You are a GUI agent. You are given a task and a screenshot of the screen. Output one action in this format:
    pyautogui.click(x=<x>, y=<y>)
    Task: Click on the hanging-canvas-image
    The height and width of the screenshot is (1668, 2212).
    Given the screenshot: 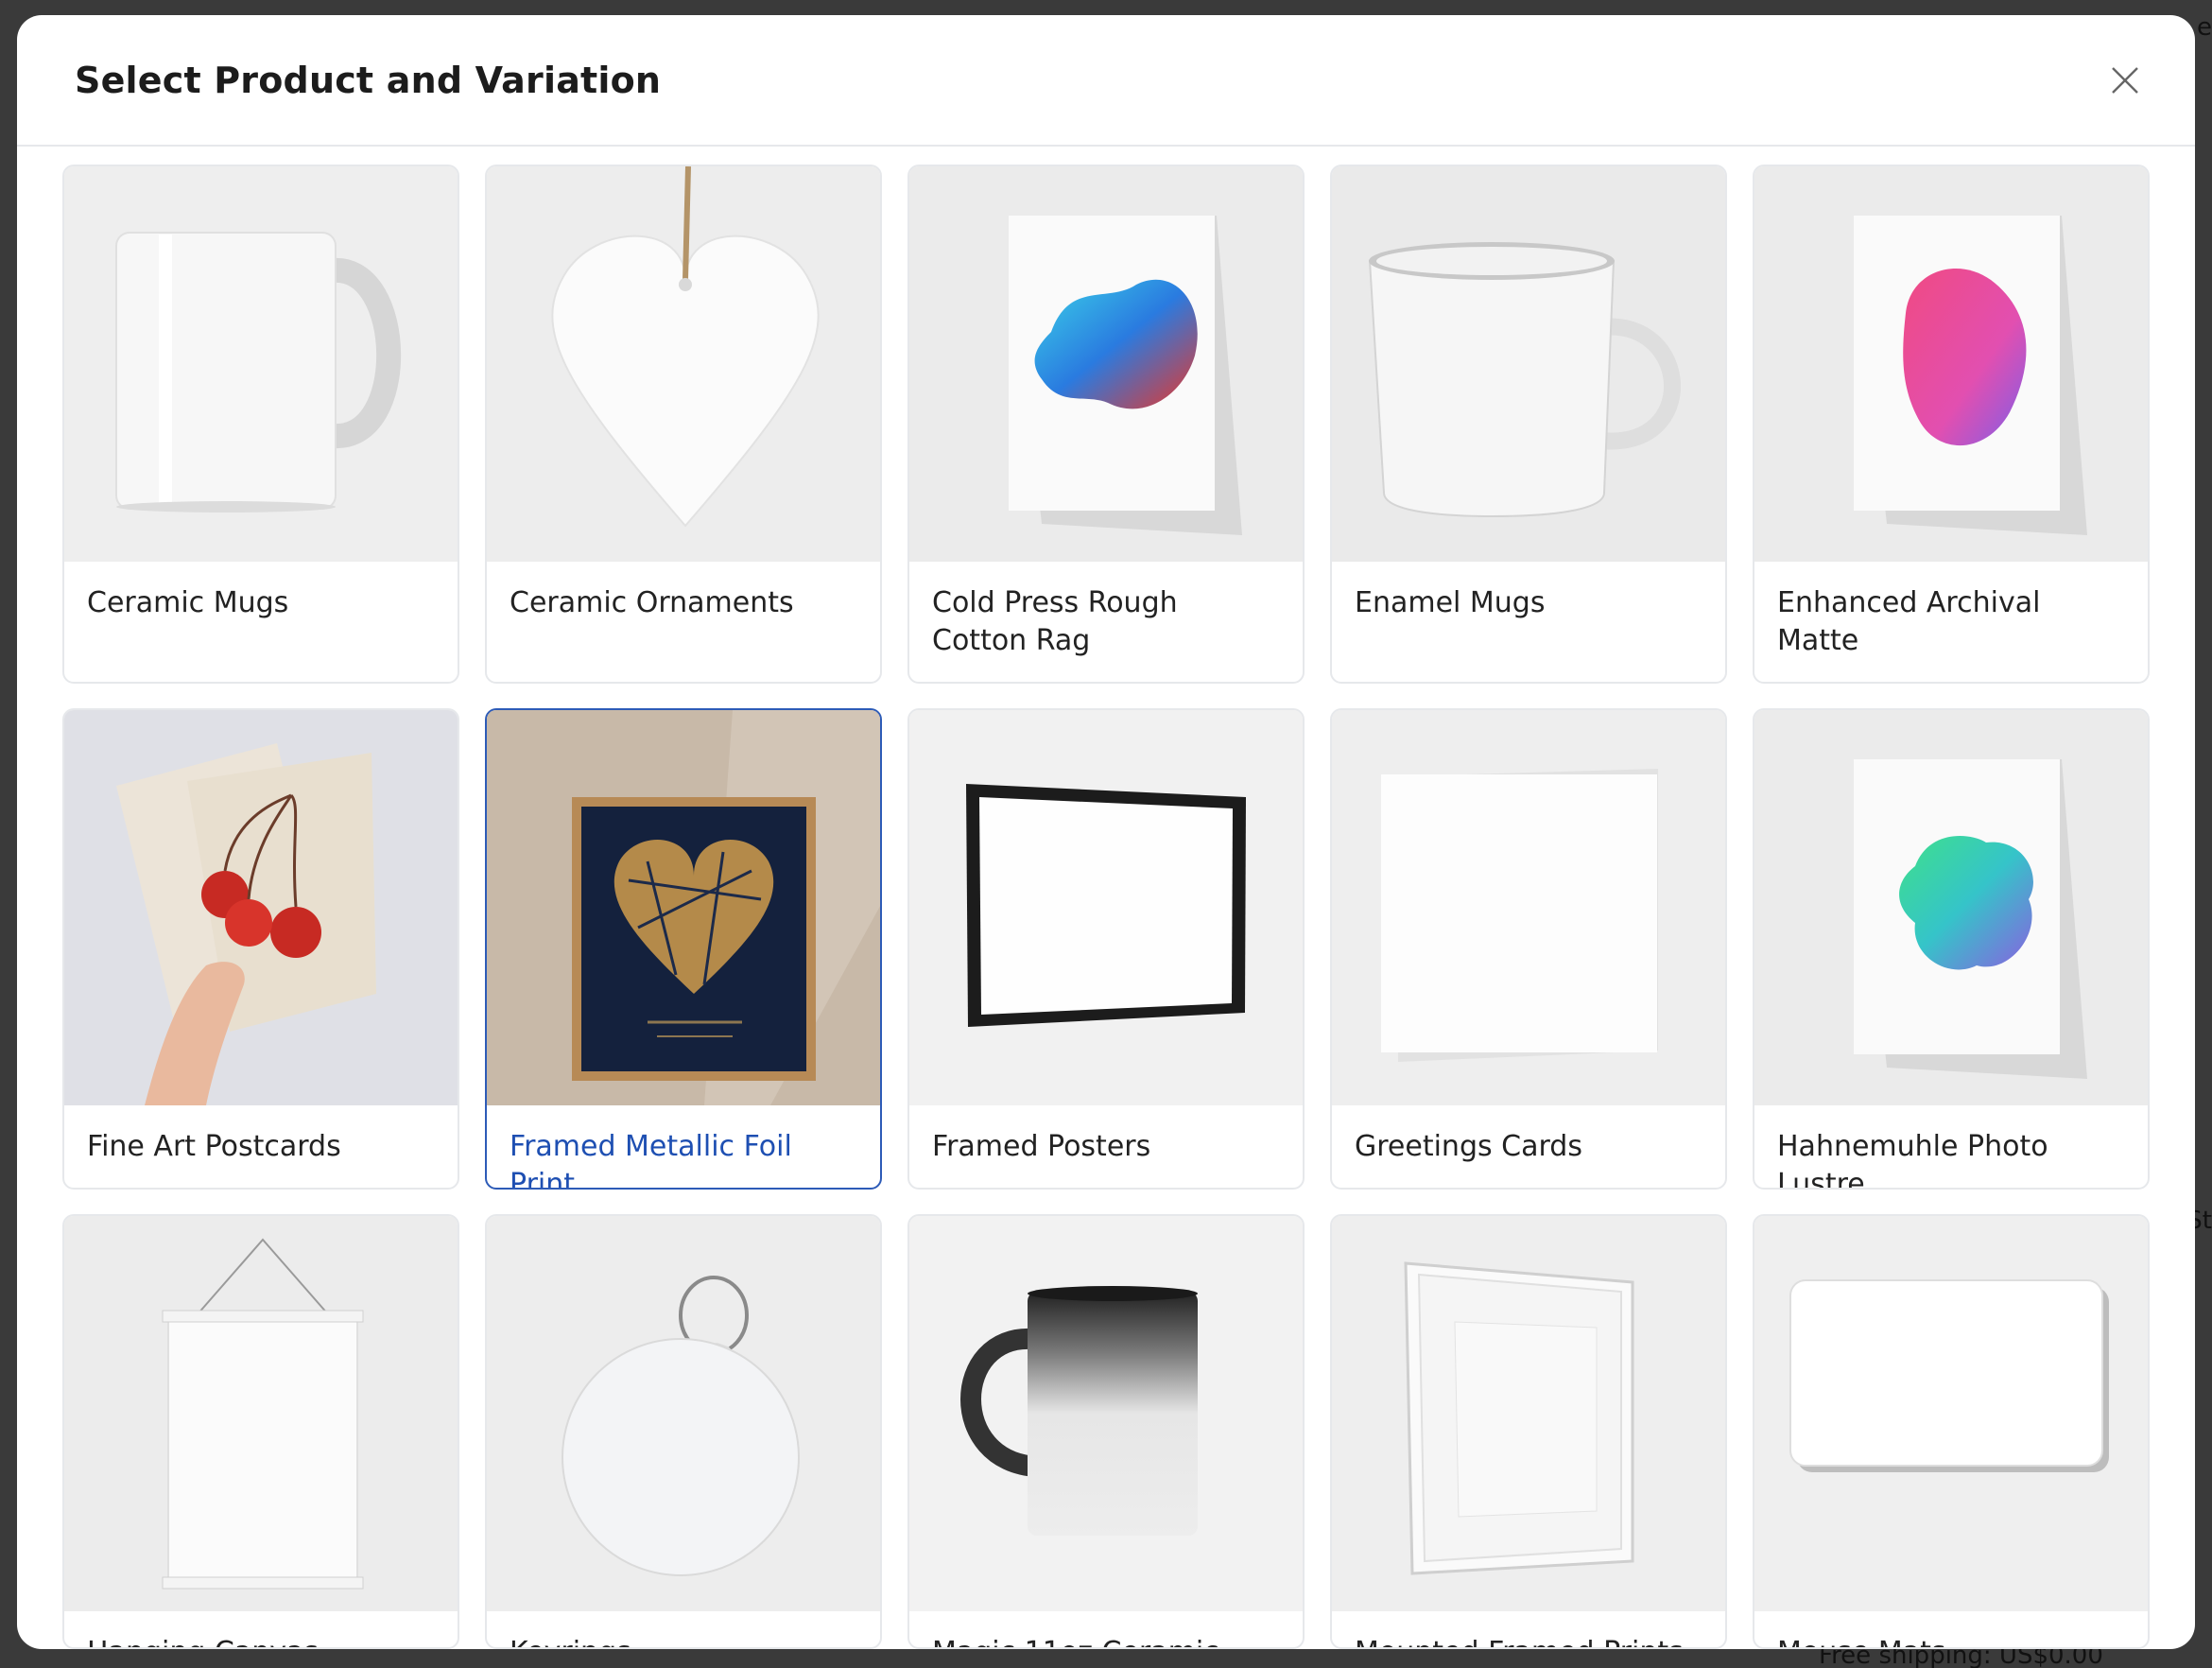 What is the action you would take?
    pyautogui.click(x=261, y=1414)
    